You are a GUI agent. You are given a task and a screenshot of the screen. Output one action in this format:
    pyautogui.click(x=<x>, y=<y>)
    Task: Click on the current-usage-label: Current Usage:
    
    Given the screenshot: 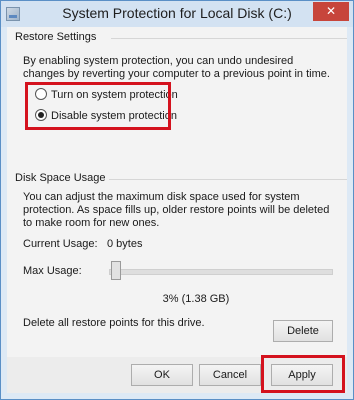 What is the action you would take?
    pyautogui.click(x=60, y=244)
    